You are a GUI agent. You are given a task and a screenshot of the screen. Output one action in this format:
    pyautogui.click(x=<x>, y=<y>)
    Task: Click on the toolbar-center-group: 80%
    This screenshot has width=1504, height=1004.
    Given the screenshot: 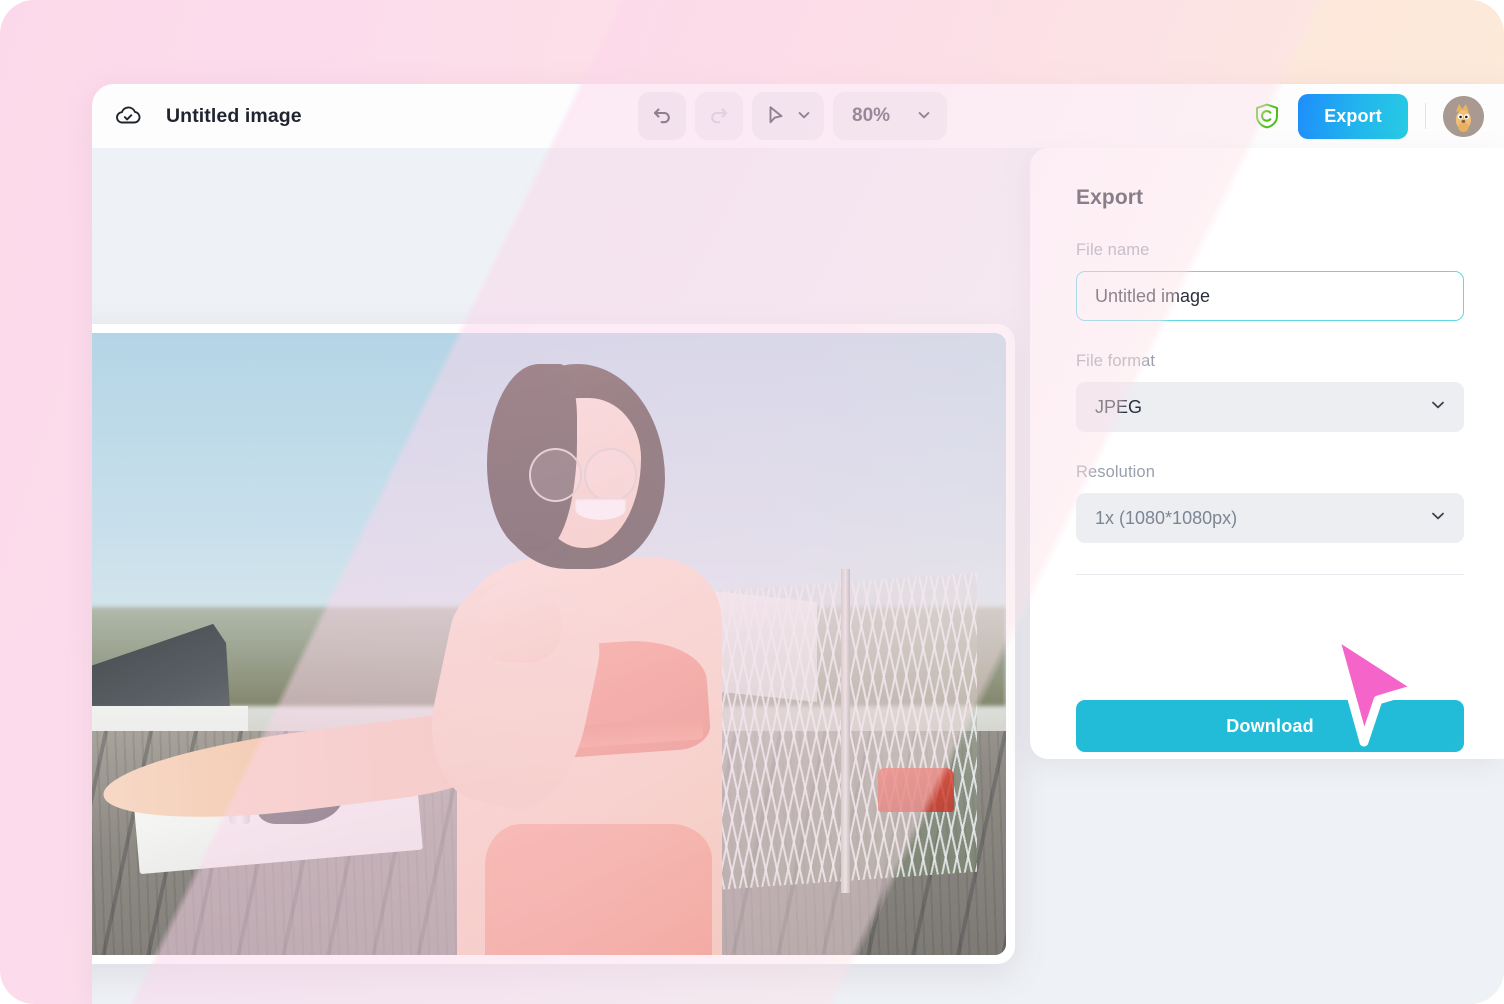 What is the action you would take?
    pyautogui.click(x=793, y=116)
    